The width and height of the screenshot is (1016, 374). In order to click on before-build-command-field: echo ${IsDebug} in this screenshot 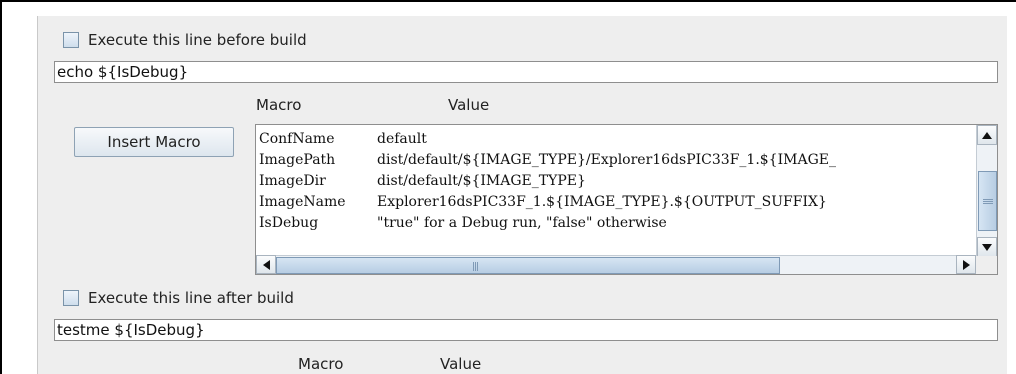, I will do `click(526, 72)`.